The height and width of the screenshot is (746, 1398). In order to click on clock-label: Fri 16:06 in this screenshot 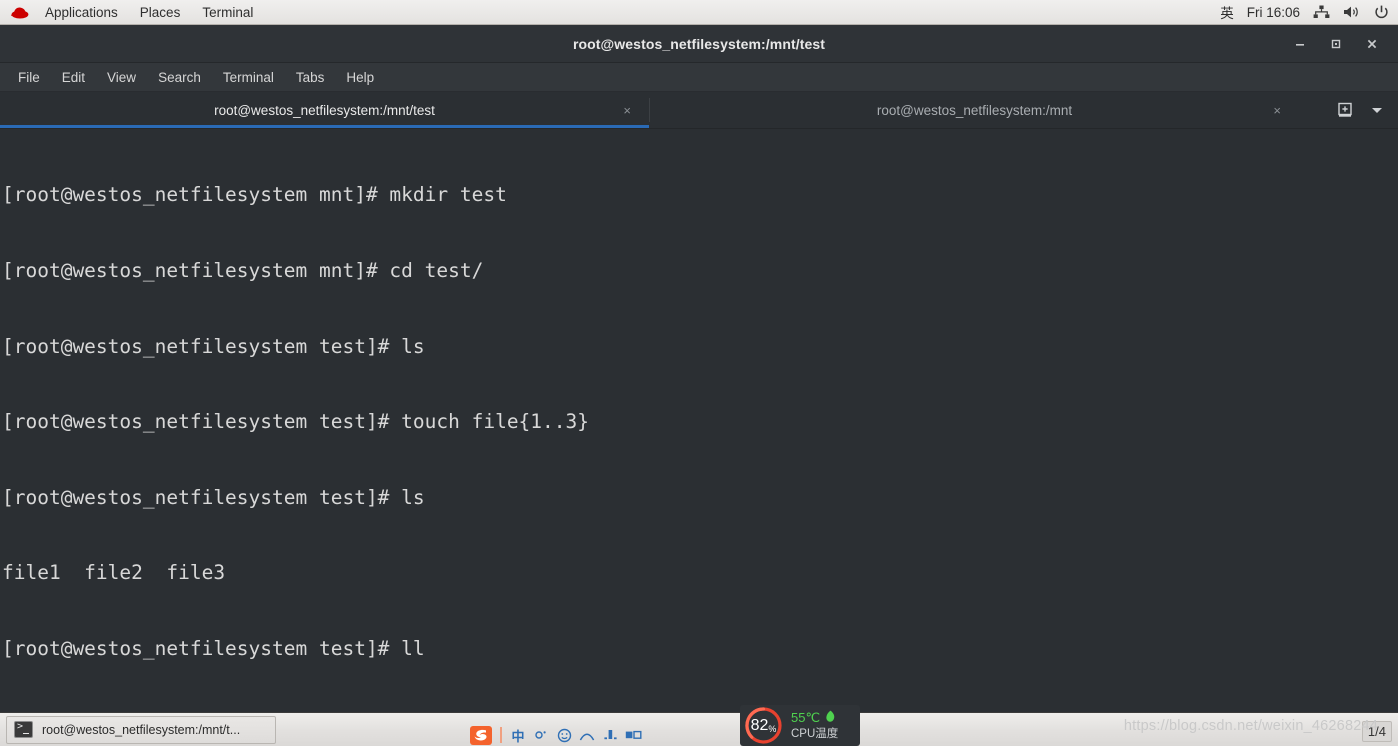, I will do `click(1273, 12)`.